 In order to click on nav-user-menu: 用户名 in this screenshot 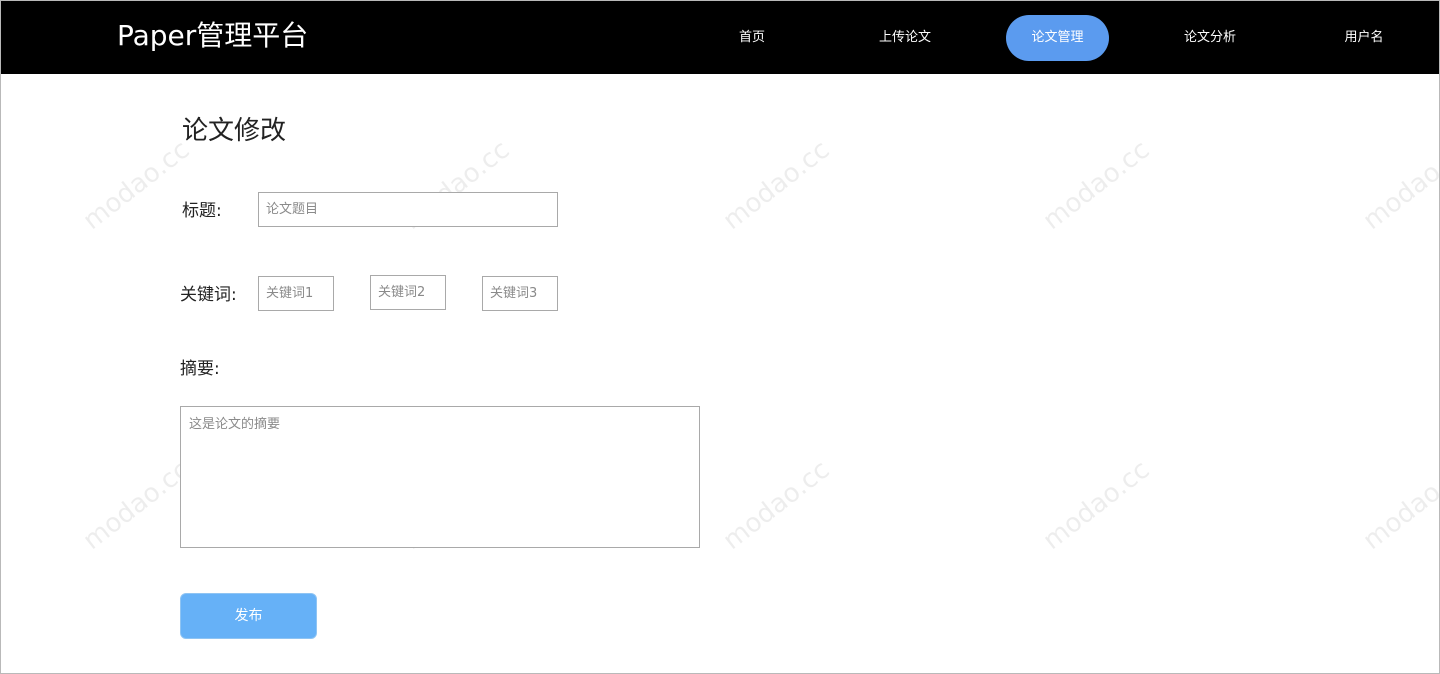, I will do `click(1364, 38)`.